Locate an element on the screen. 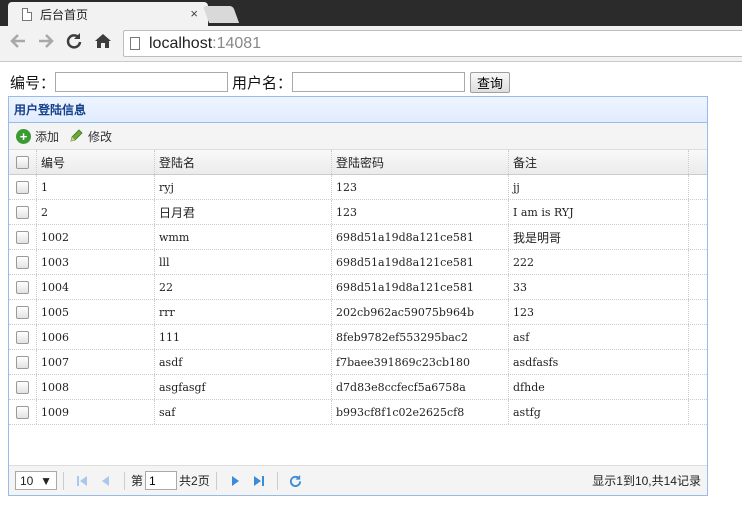  panel-toolbar: + 添加 修改 is located at coordinates (358, 136).